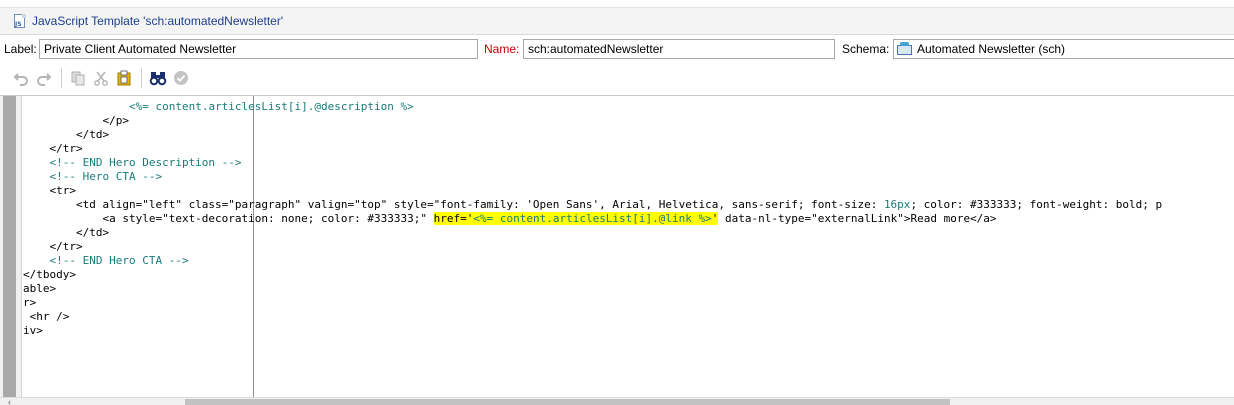 The image size is (1234, 405). What do you see at coordinates (9, 401) in the screenshot?
I see `scroll-left-icon: ‹` at bounding box center [9, 401].